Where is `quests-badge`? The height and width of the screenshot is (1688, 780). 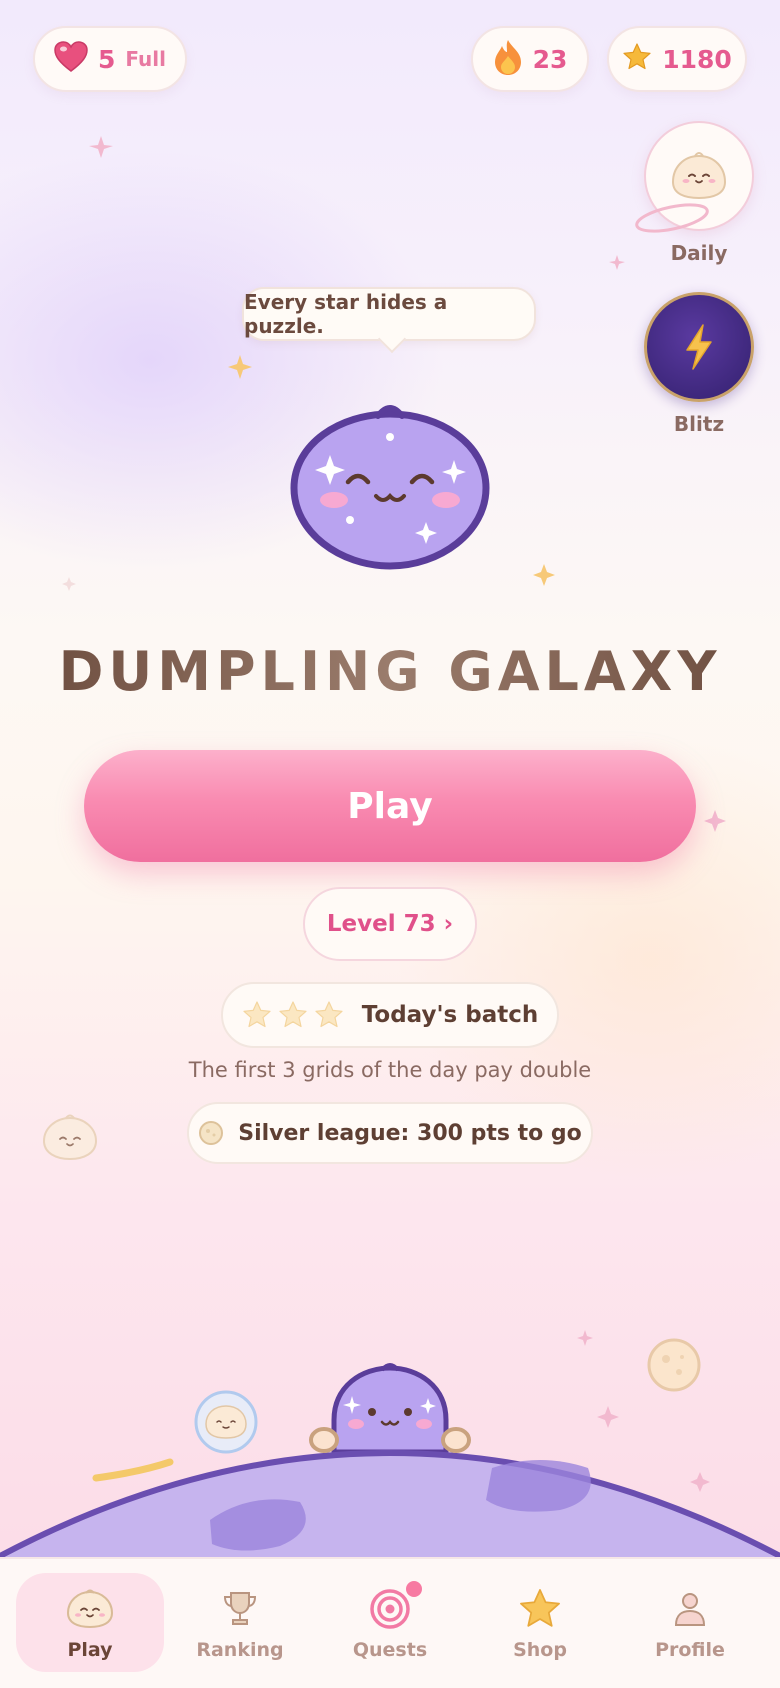 quests-badge is located at coordinates (414, 1588).